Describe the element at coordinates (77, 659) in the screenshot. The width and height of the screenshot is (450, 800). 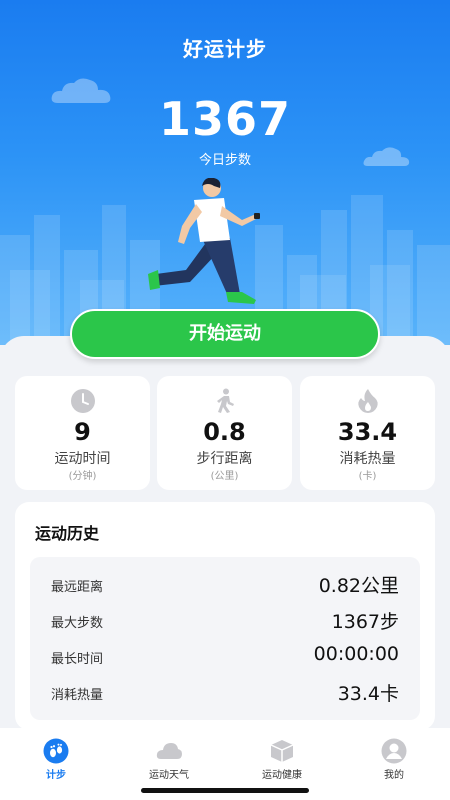
I see `history-row-label: 最长时间` at that location.